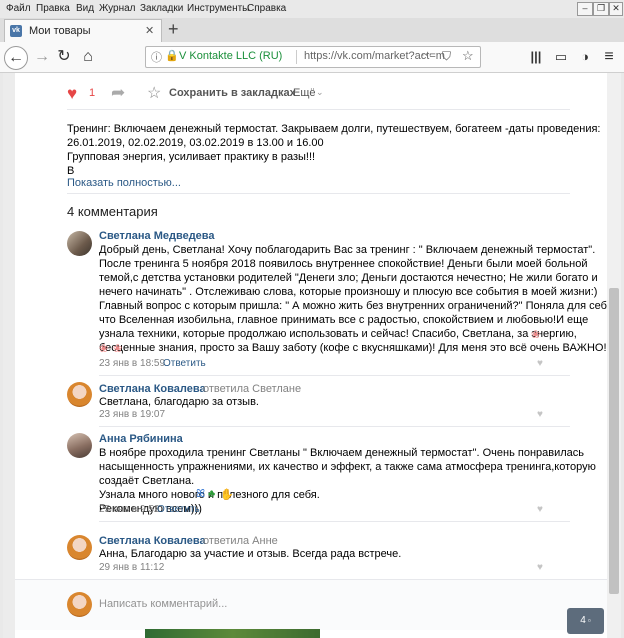 The height and width of the screenshot is (638, 624). Describe the element at coordinates (252, 389) in the screenshot. I see `reply-to-label: ответила Светлане` at that location.